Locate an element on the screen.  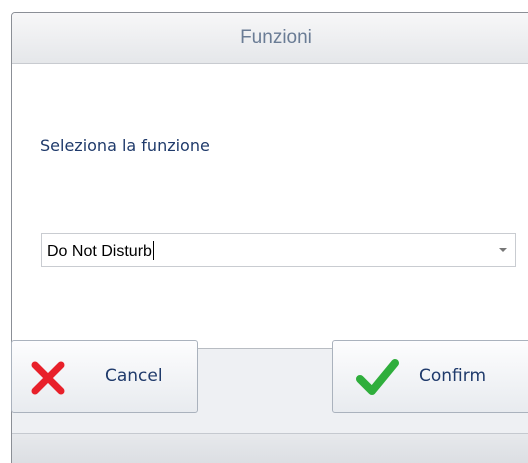
checkmark-icon is located at coordinates (377, 379).